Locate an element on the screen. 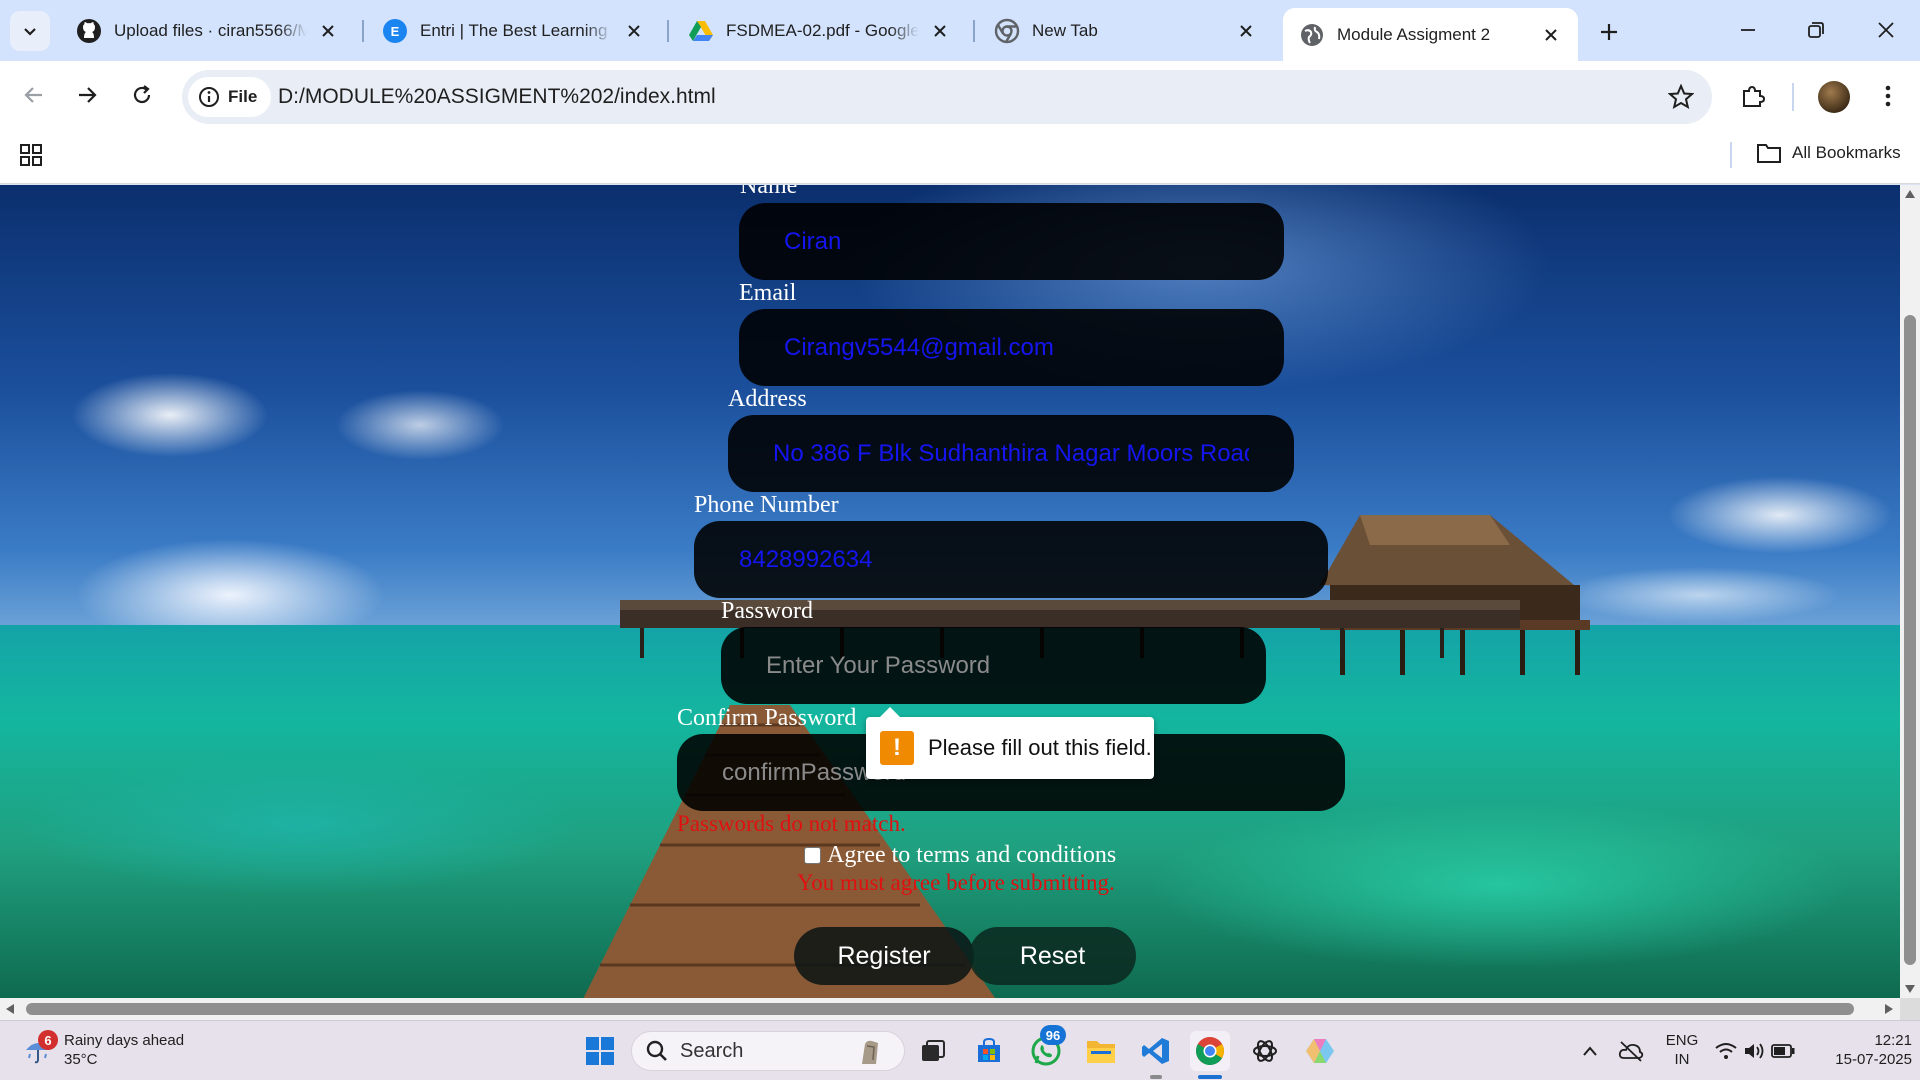 The height and width of the screenshot is (1080, 1920). name-input: Ciran is located at coordinates (1011, 241).